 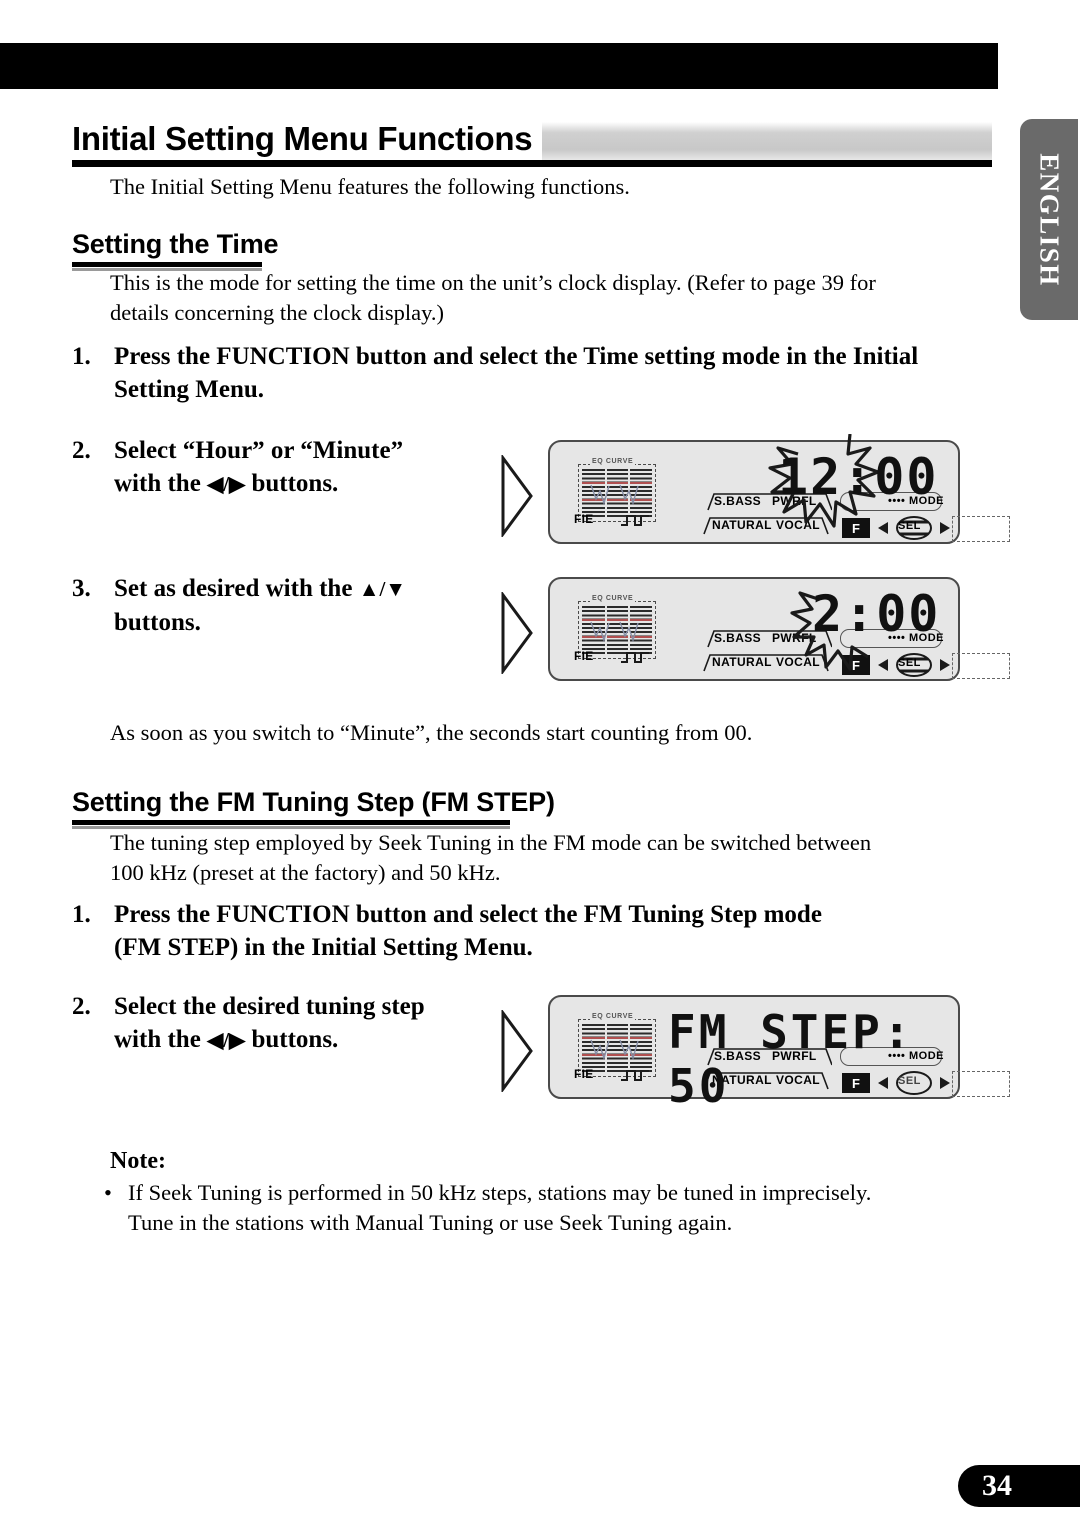 I want to click on step-line-2: Setting Menu., so click(x=189, y=389).